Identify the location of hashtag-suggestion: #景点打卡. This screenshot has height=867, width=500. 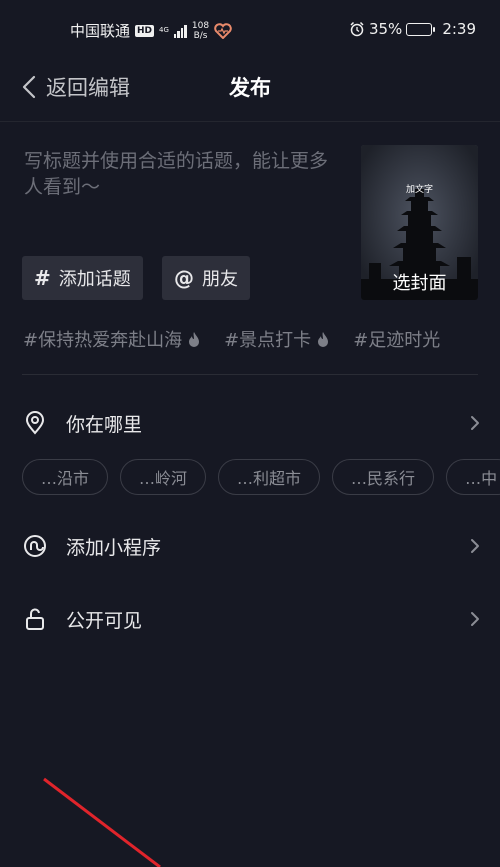
(276, 339).